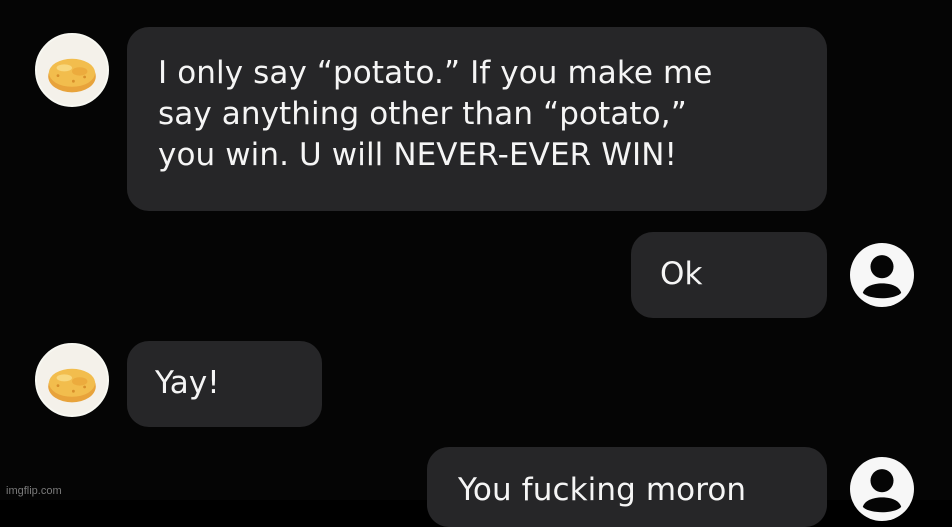 The height and width of the screenshot is (527, 952). What do you see at coordinates (681, 274) in the screenshot?
I see `message-text: Ok` at bounding box center [681, 274].